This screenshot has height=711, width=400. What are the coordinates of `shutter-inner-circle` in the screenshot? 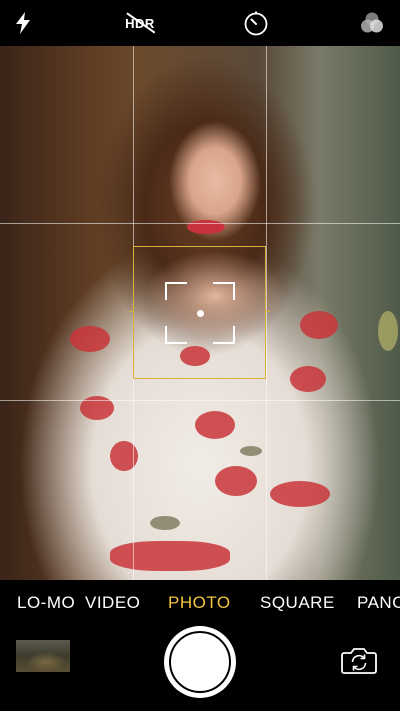 It's located at (200, 662).